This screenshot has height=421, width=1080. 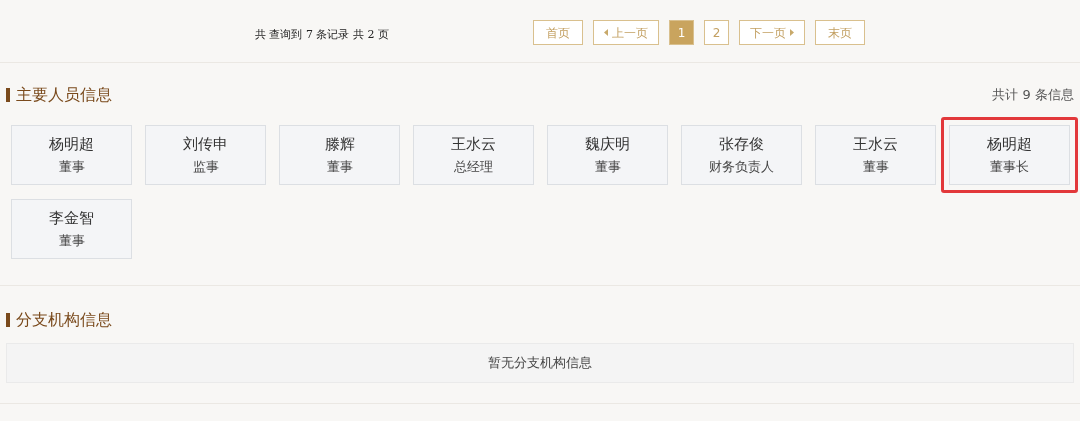 I want to click on person-card: 李金智 董事, so click(x=71, y=229).